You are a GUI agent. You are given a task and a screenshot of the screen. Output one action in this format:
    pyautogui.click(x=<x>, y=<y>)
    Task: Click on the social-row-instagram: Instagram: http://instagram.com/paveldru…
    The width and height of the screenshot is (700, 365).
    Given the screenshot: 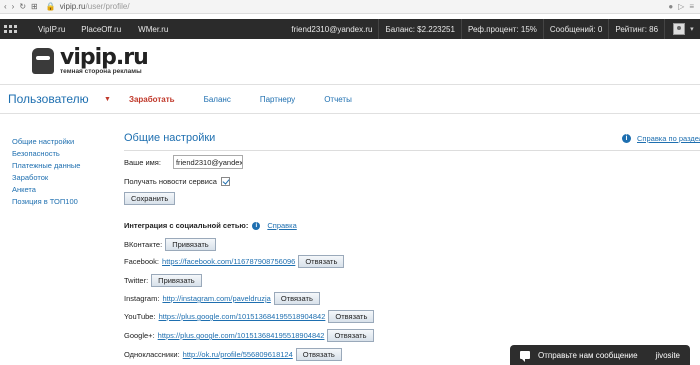 What is the action you would take?
    pyautogui.click(x=222, y=298)
    